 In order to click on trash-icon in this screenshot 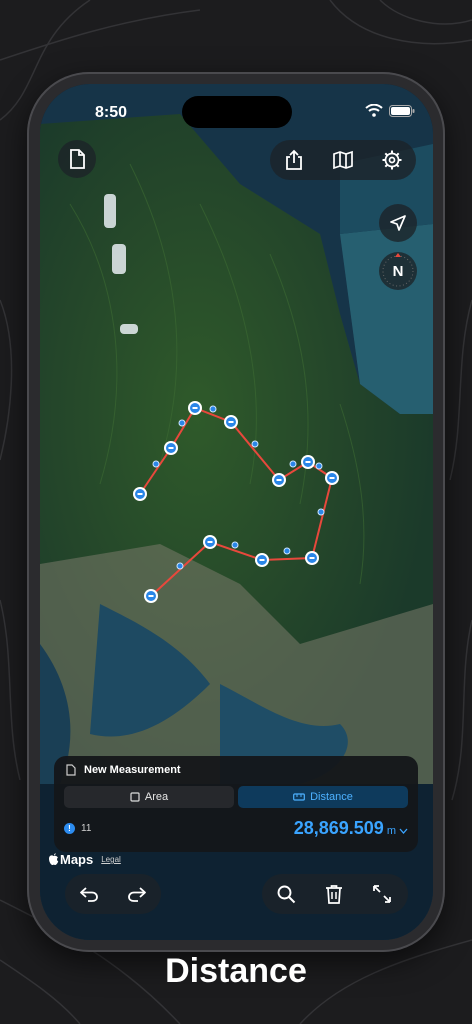, I will do `click(334, 894)`.